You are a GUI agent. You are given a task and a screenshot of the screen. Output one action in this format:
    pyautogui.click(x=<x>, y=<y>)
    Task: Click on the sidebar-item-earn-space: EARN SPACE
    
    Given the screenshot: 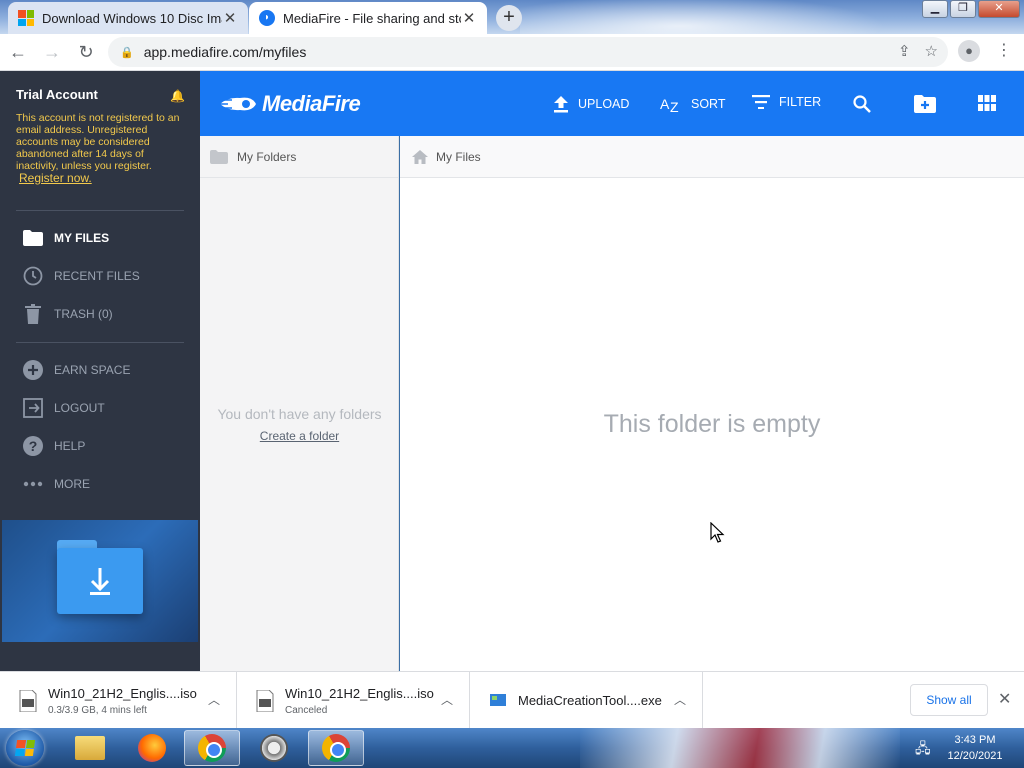 What is the action you would take?
    pyautogui.click(x=76, y=370)
    